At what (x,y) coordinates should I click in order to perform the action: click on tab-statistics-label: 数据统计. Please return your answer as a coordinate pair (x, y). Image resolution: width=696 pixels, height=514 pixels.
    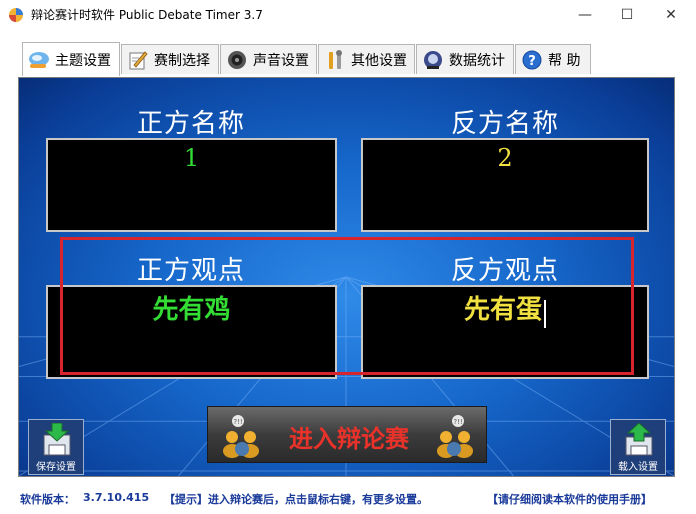
    Looking at the image, I should click on (477, 60).